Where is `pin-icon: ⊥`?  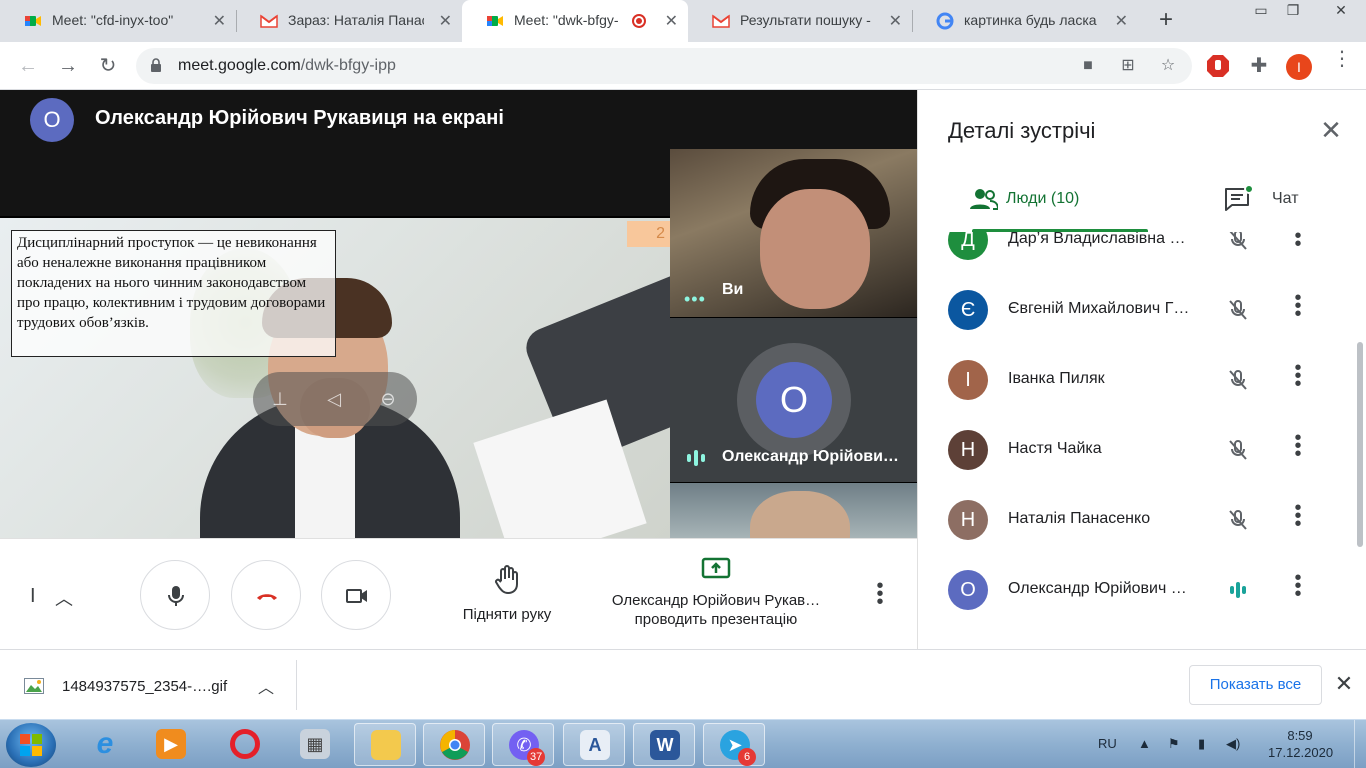 pin-icon: ⊥ is located at coordinates (280, 399).